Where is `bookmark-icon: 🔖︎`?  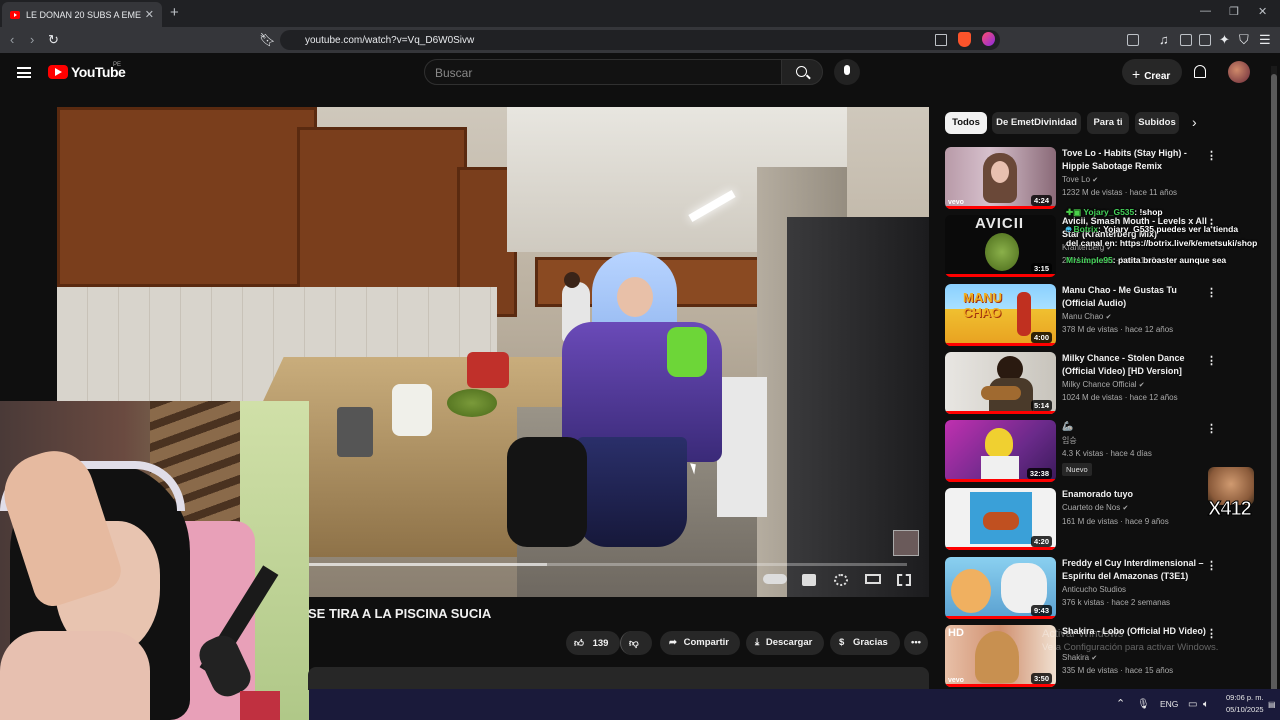 bookmark-icon: 🔖︎ is located at coordinates (267, 40).